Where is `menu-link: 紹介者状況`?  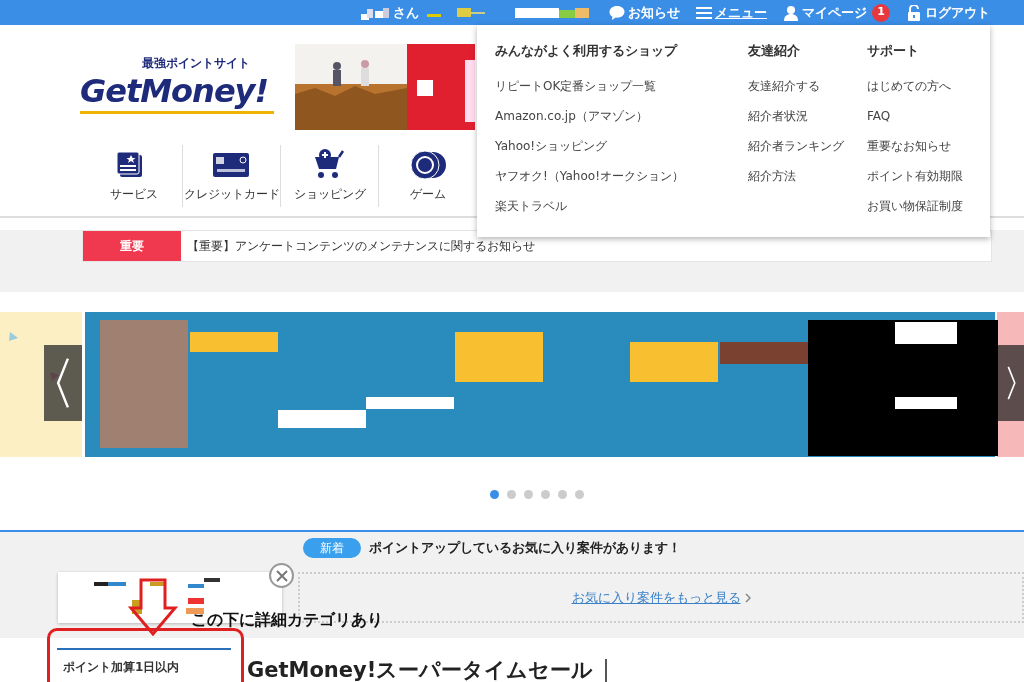
menu-link: 紹介者状況 is located at coordinates (807, 115).